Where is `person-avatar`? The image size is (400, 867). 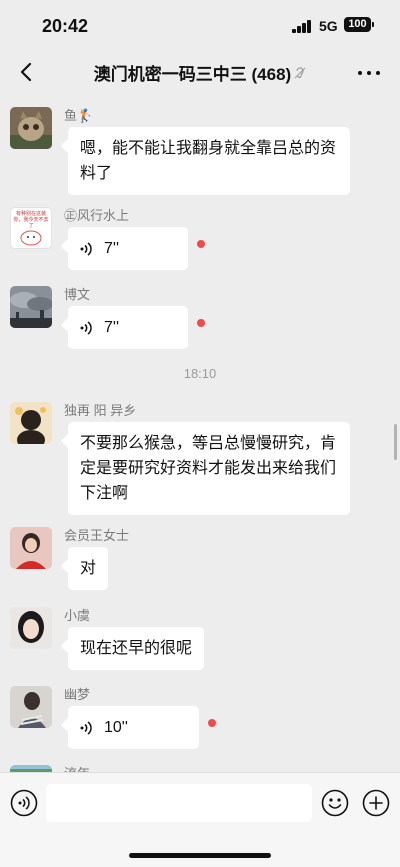
person-avatar is located at coordinates (31, 707).